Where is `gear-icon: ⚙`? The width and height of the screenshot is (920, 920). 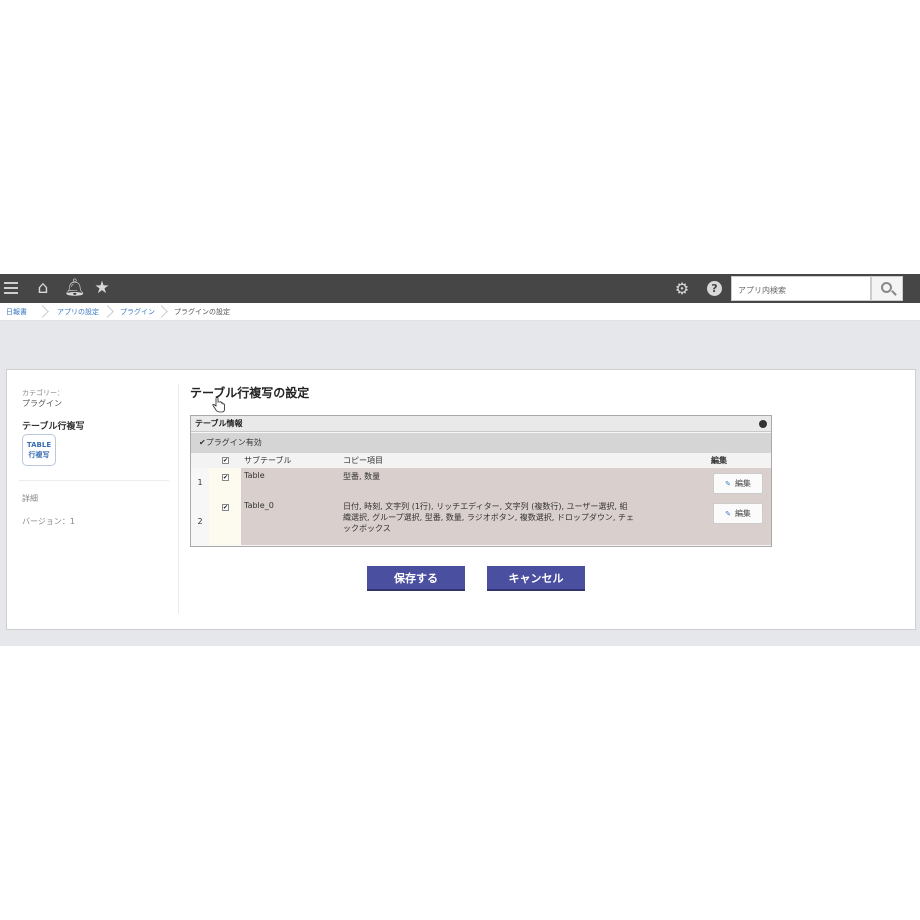
gear-icon: ⚙ is located at coordinates (682, 288).